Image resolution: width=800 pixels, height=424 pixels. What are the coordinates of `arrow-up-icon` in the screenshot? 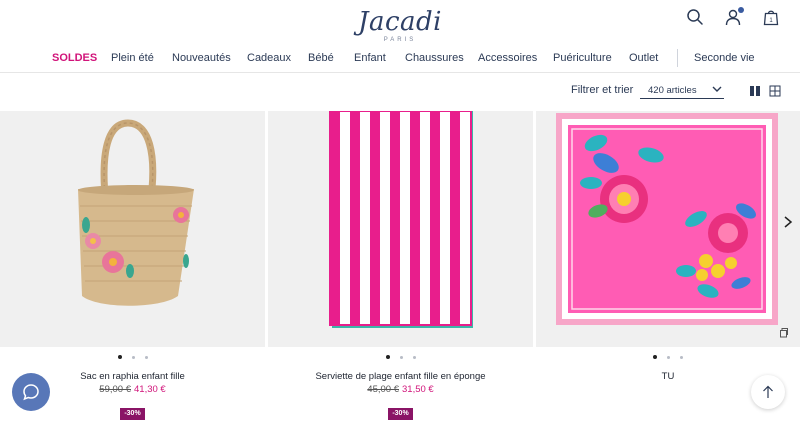 It's located at (768, 391).